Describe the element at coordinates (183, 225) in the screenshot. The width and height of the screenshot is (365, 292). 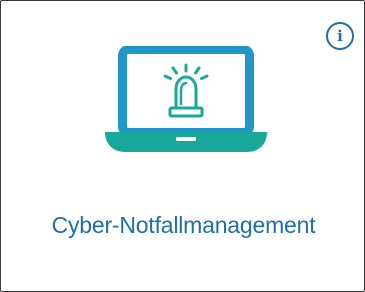
I see `tile-title: Cyber-Notfallmanagement` at that location.